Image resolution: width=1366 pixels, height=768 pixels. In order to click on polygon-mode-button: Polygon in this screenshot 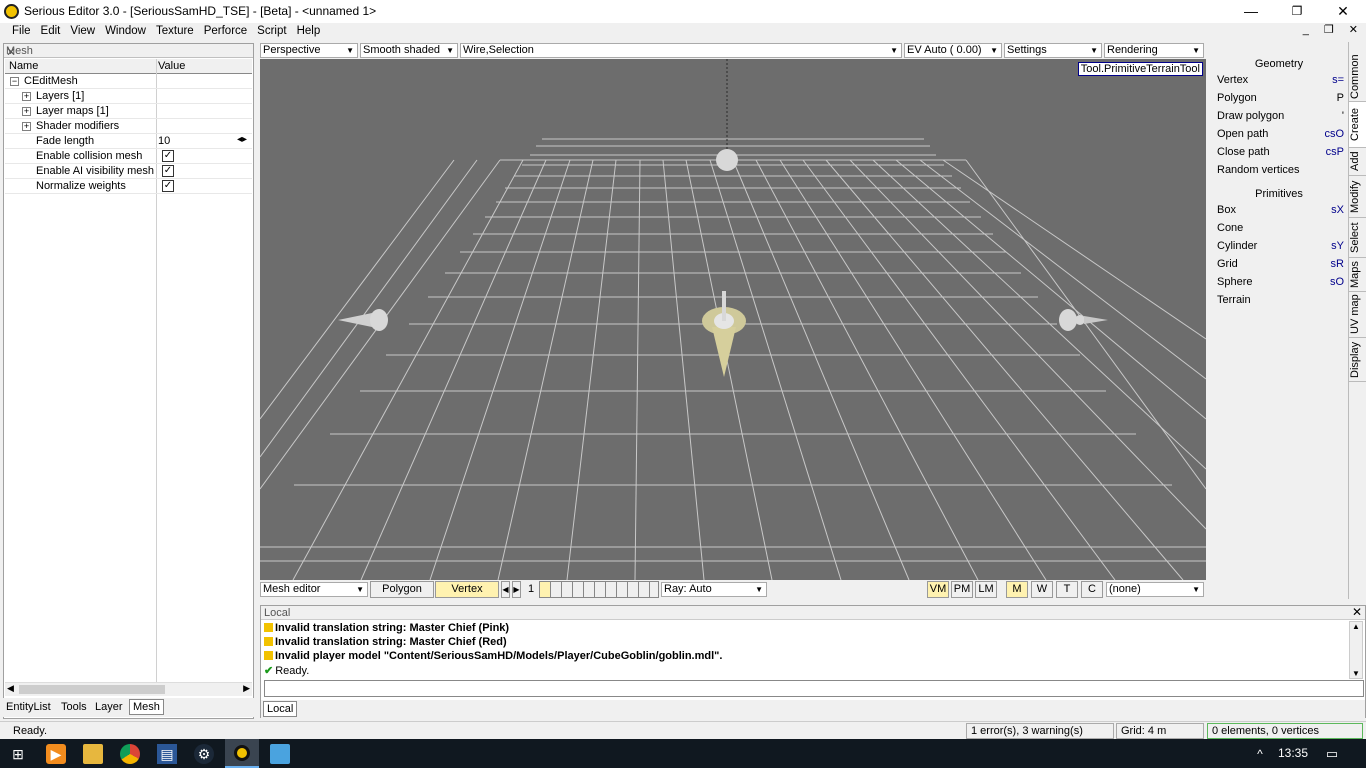, I will do `click(402, 589)`.